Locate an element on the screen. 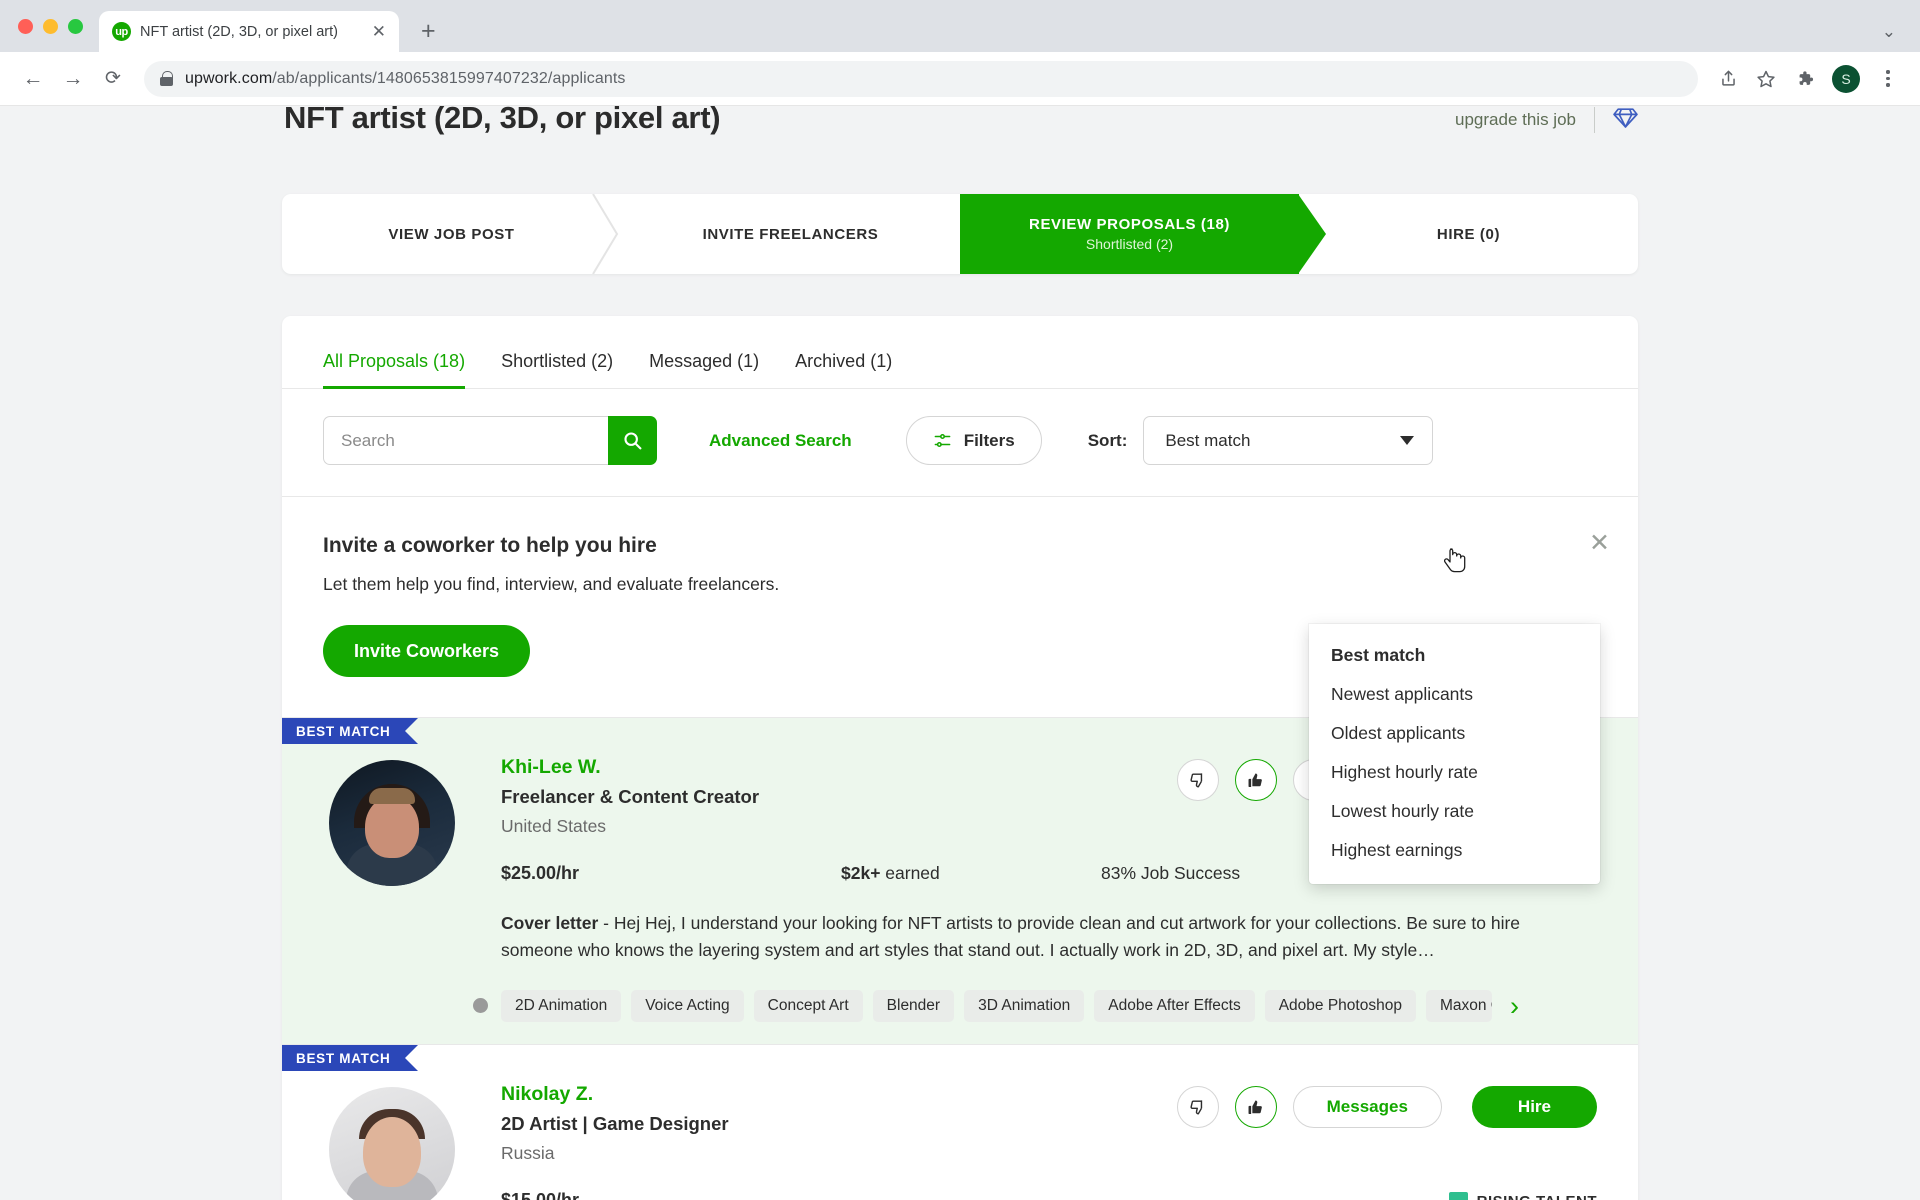 The height and width of the screenshot is (1200, 1920). skill-tag: Maxon C is located at coordinates (1458, 1006).